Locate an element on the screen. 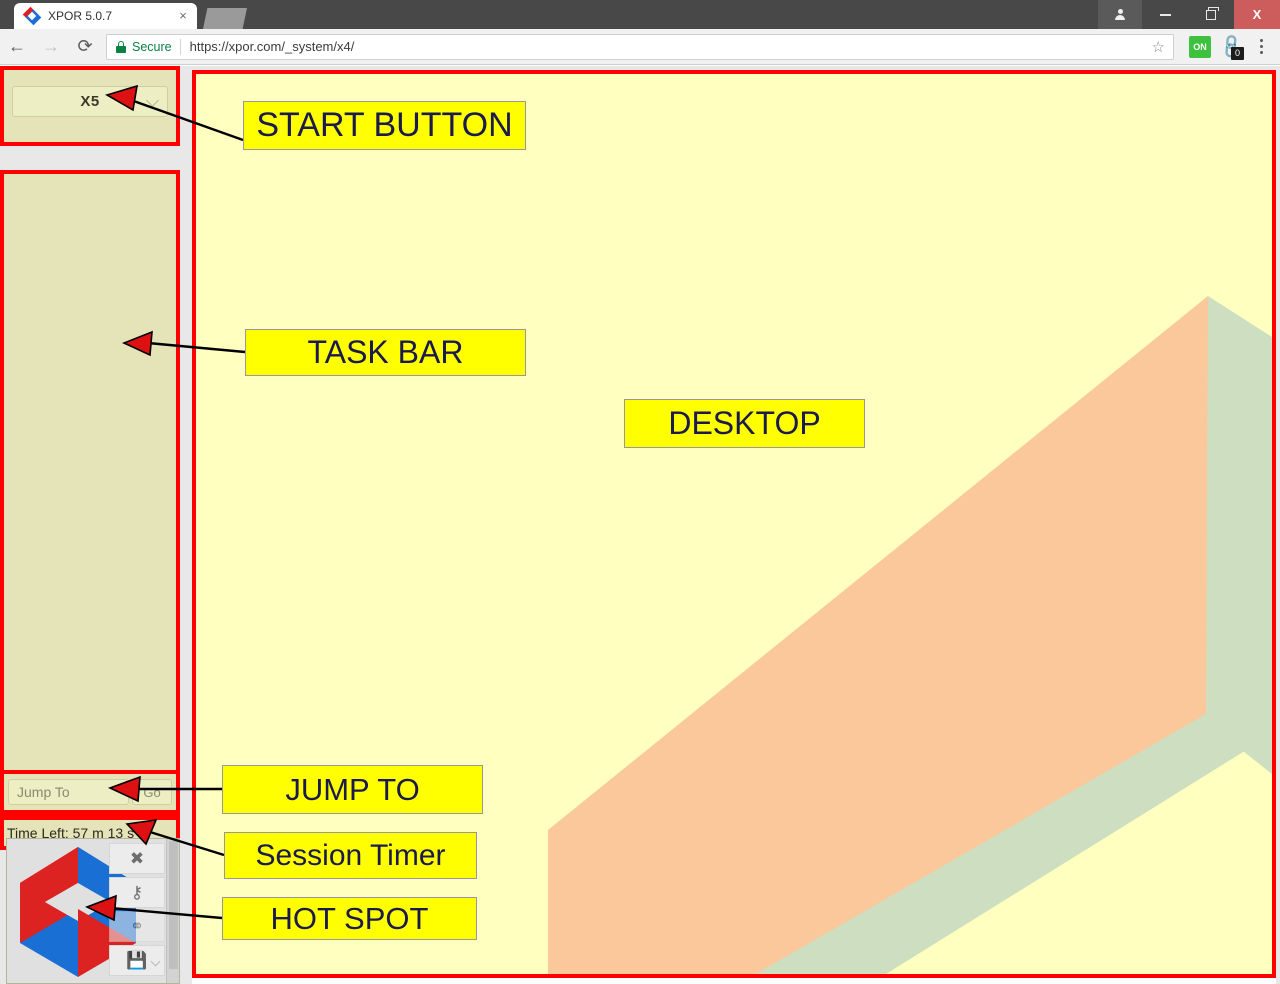  extension-badge-count: 0 is located at coordinates (1237, 53).